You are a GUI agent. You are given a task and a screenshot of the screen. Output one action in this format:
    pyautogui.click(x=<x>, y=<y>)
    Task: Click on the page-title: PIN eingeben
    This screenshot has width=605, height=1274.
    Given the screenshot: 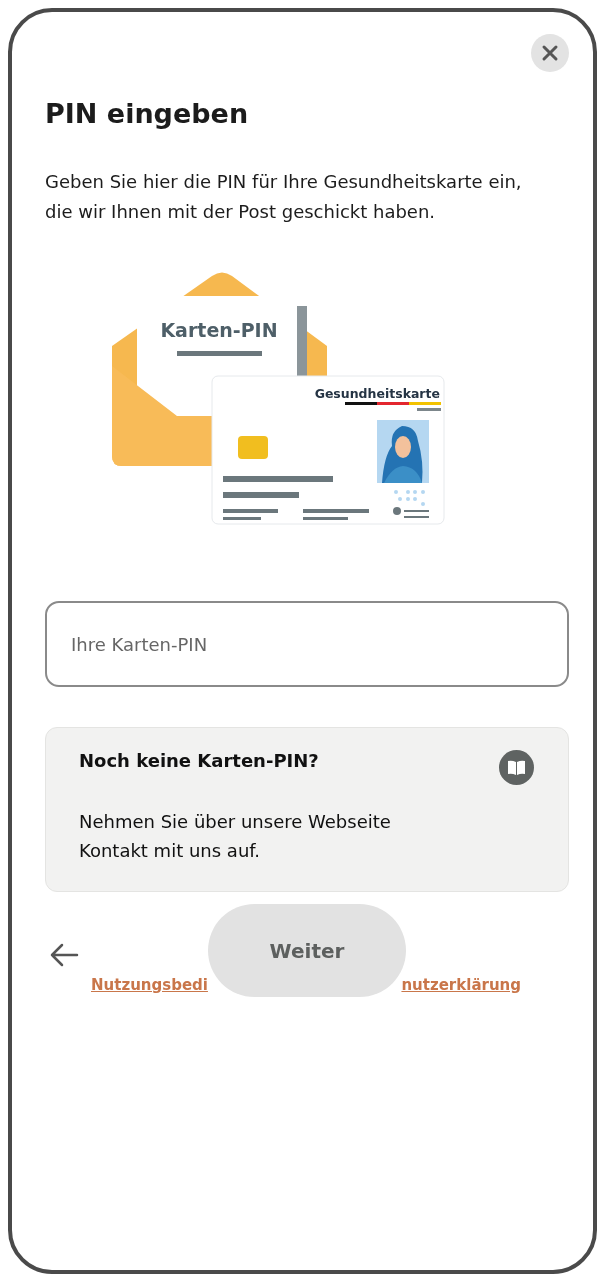 What is the action you would take?
    pyautogui.click(x=147, y=113)
    